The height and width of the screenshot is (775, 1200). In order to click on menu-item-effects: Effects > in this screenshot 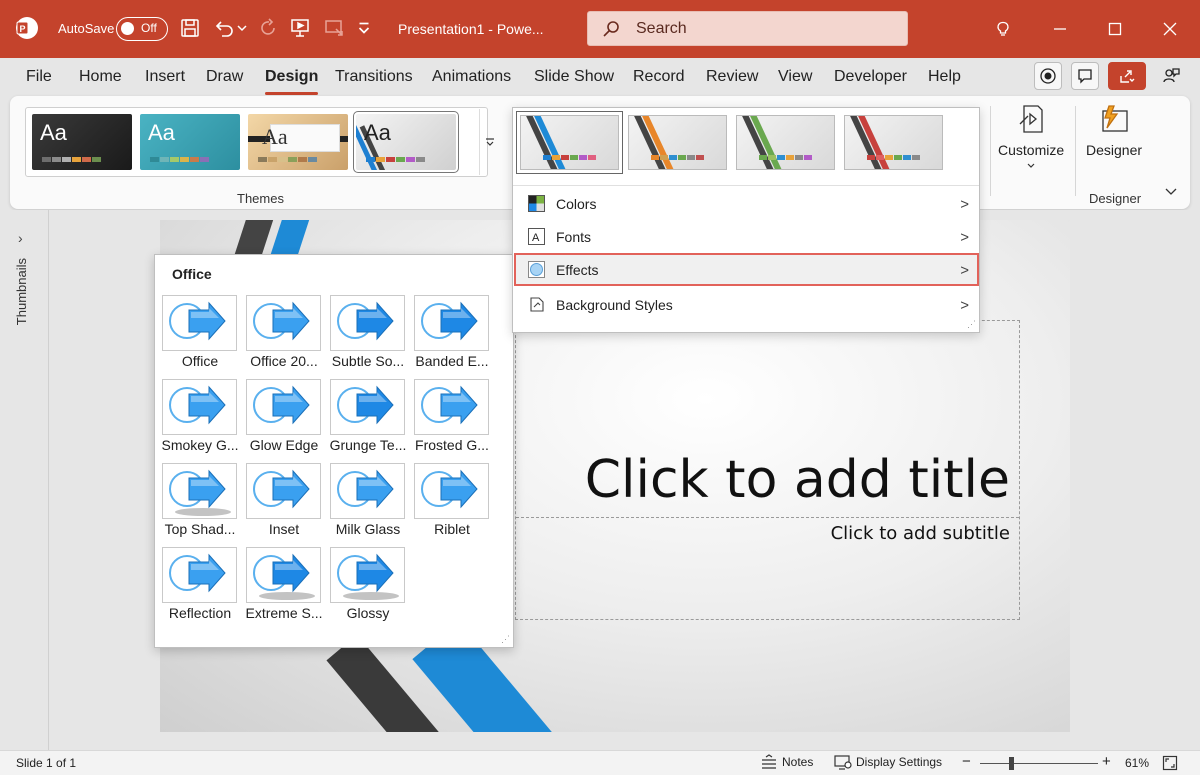, I will do `click(746, 269)`.